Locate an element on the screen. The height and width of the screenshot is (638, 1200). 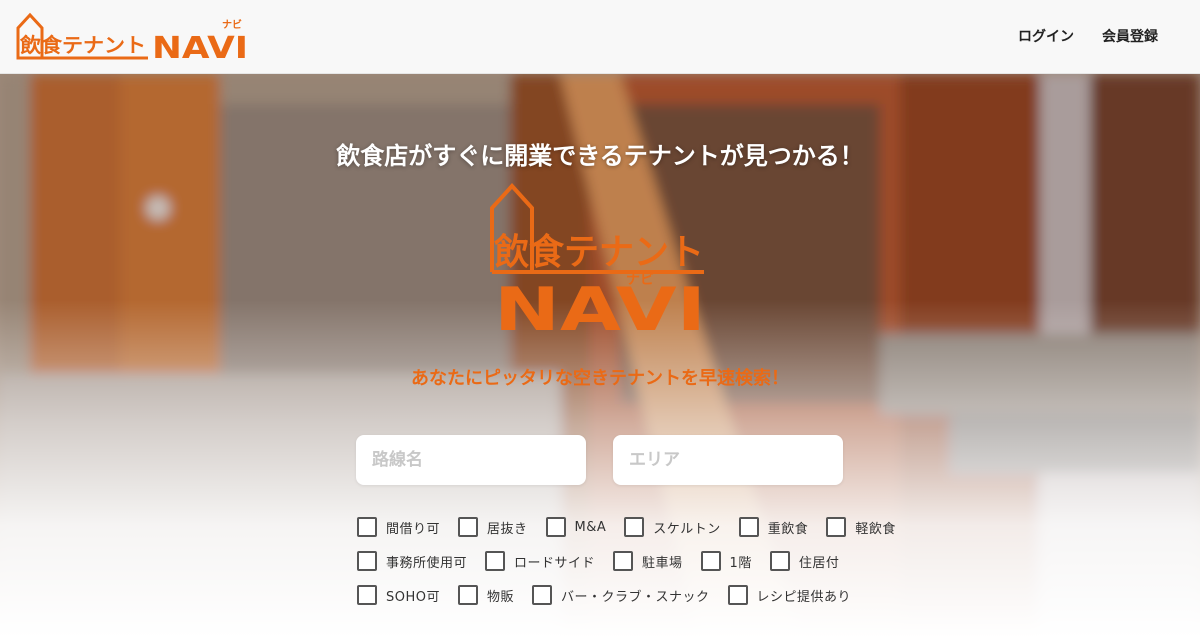
logo-text-navi: NAVI is located at coordinates (200, 46).